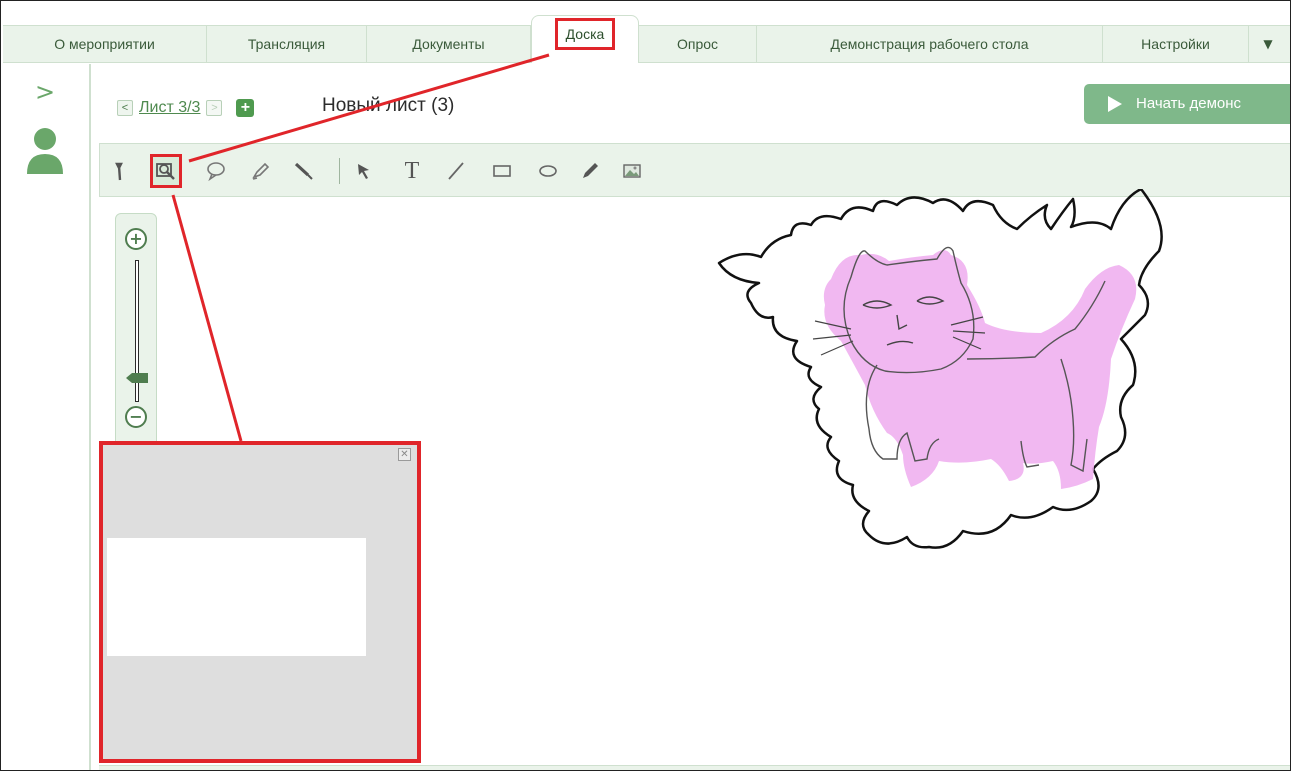 The width and height of the screenshot is (1291, 771). What do you see at coordinates (930, 44) in the screenshot?
I see `tab-desktop-demo: Демонстрация рабочего стола` at bounding box center [930, 44].